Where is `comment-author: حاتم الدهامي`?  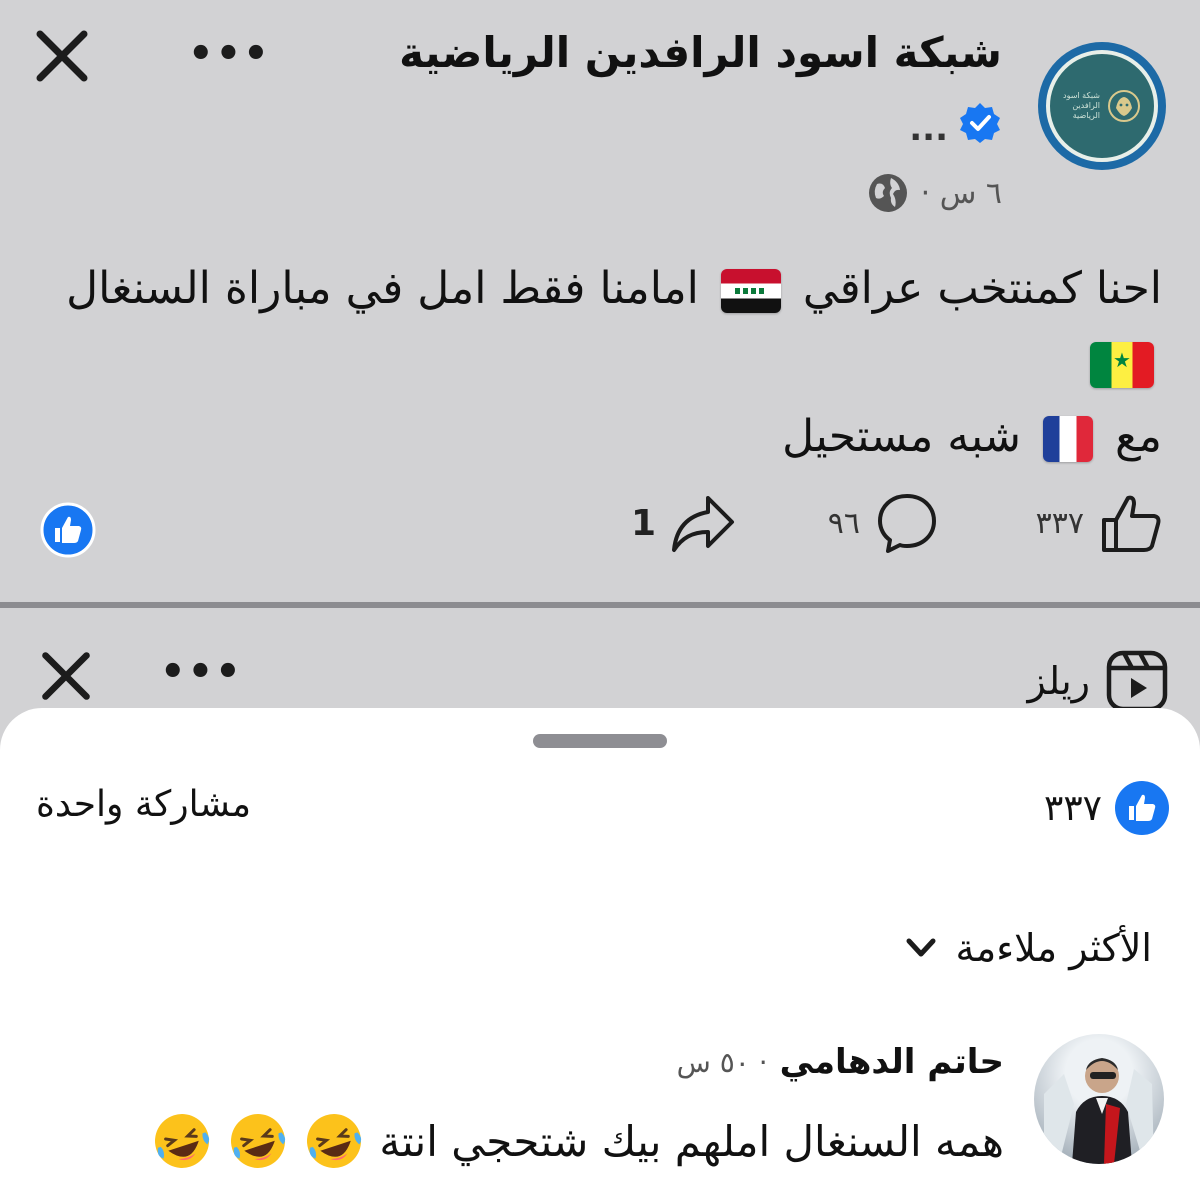
comment-author: حاتم الدهامي is located at coordinates (892, 1062).